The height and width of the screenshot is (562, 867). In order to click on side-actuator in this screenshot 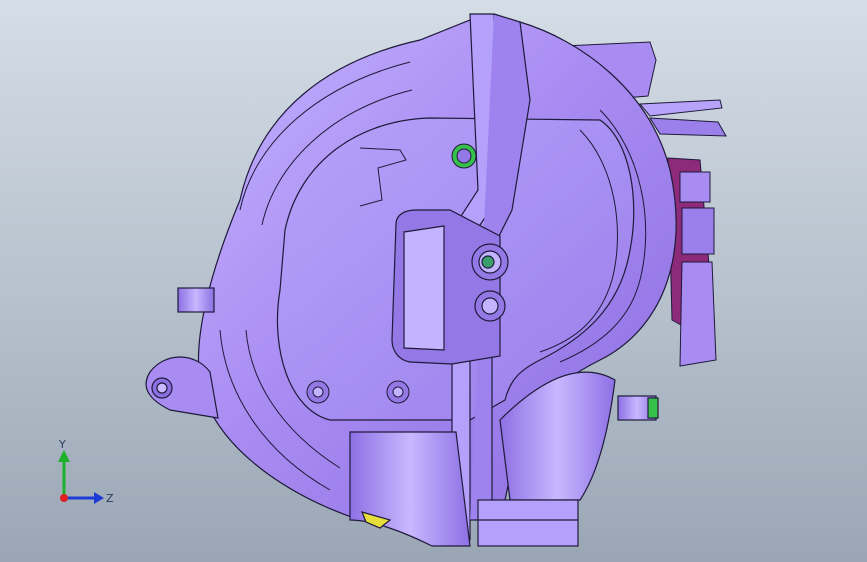, I will do `click(692, 262)`.